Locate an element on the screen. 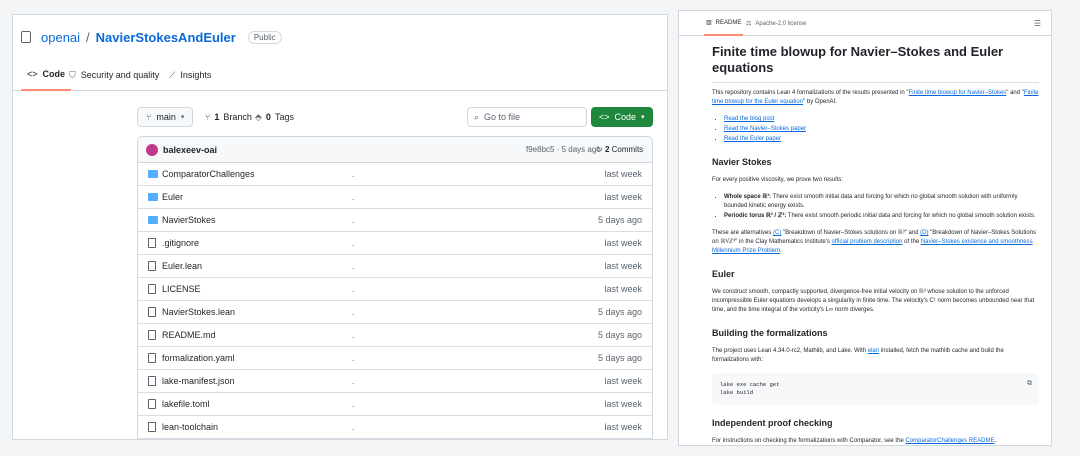  table-row: Euler.lean. last week is located at coordinates (395, 266).